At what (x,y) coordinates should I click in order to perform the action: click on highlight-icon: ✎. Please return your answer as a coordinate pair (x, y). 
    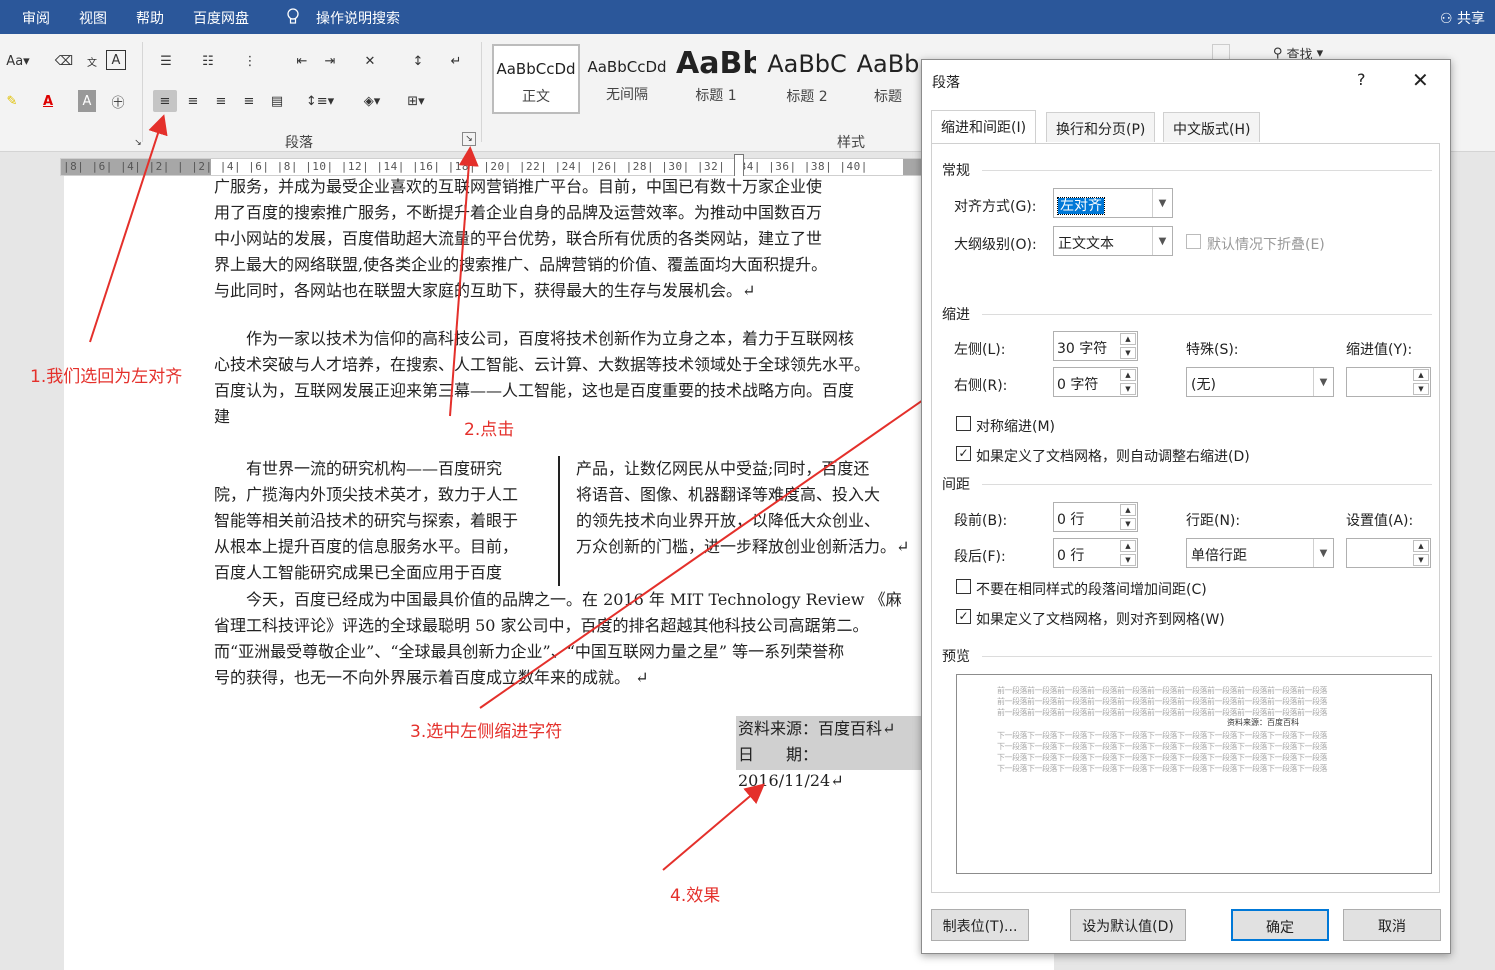
    Looking at the image, I should click on (12, 101).